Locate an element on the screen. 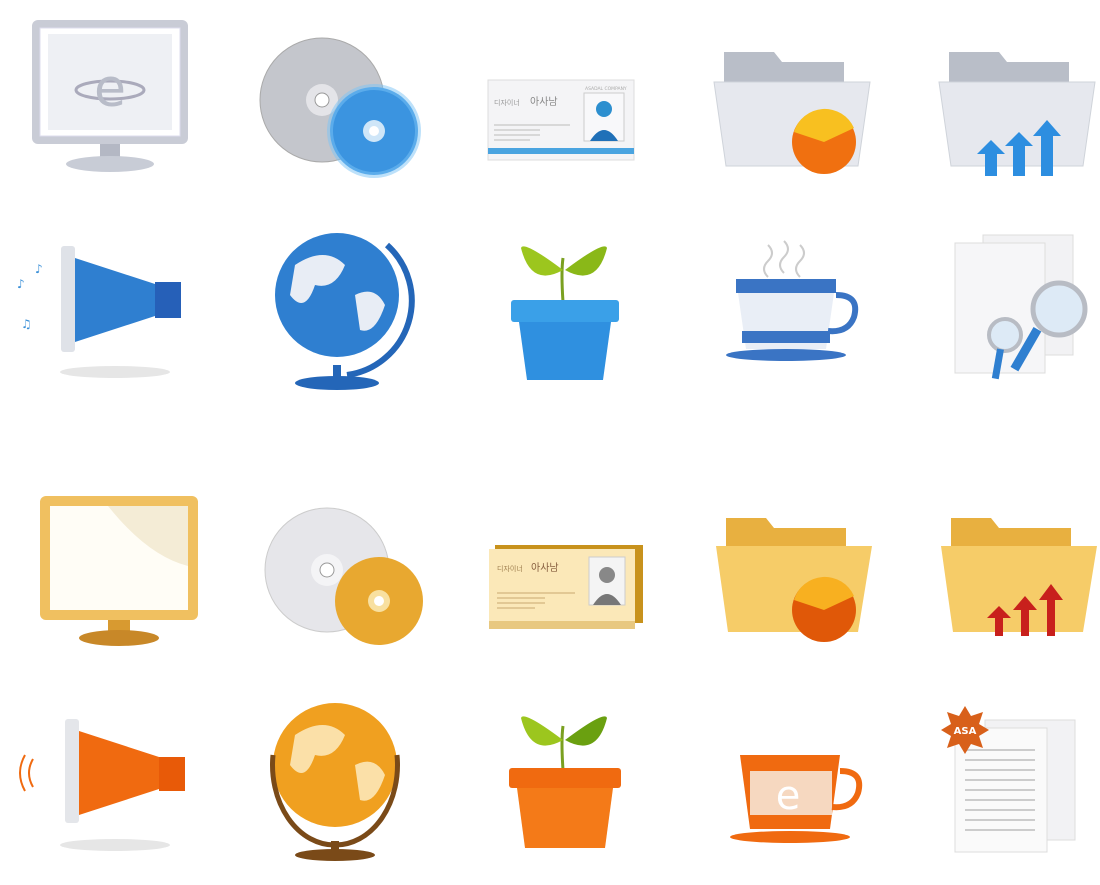  svg-text: ASADAL COMPANY is located at coordinates (606, 89).